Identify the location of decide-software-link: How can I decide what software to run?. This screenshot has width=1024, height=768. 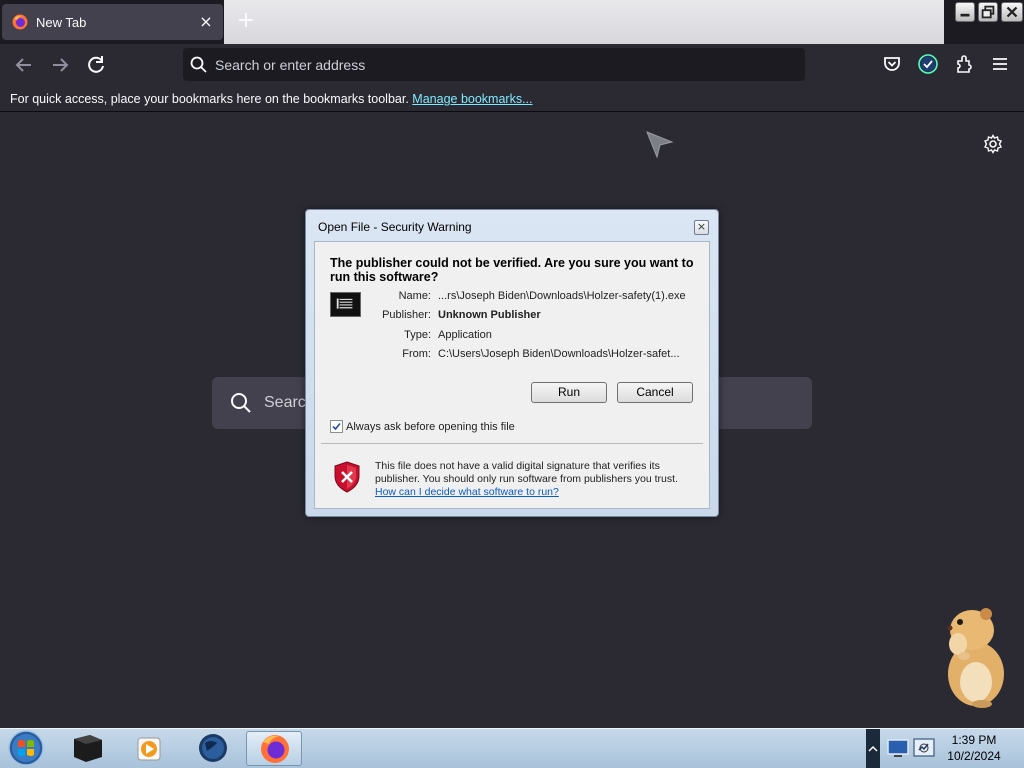
(467, 492).